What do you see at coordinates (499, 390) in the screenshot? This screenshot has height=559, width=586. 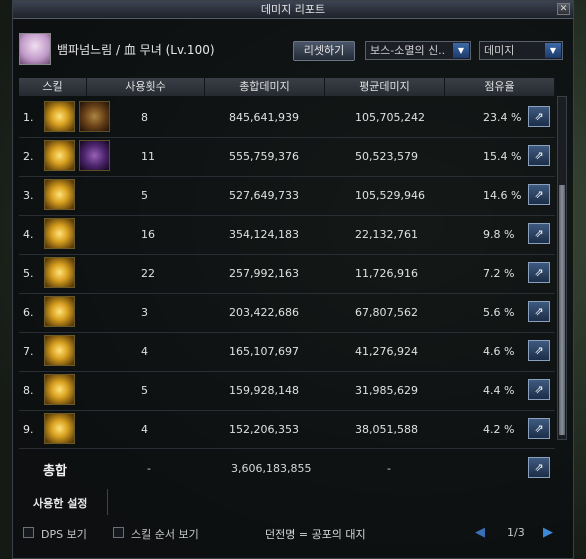 I see `row-share: 4.4 %` at bounding box center [499, 390].